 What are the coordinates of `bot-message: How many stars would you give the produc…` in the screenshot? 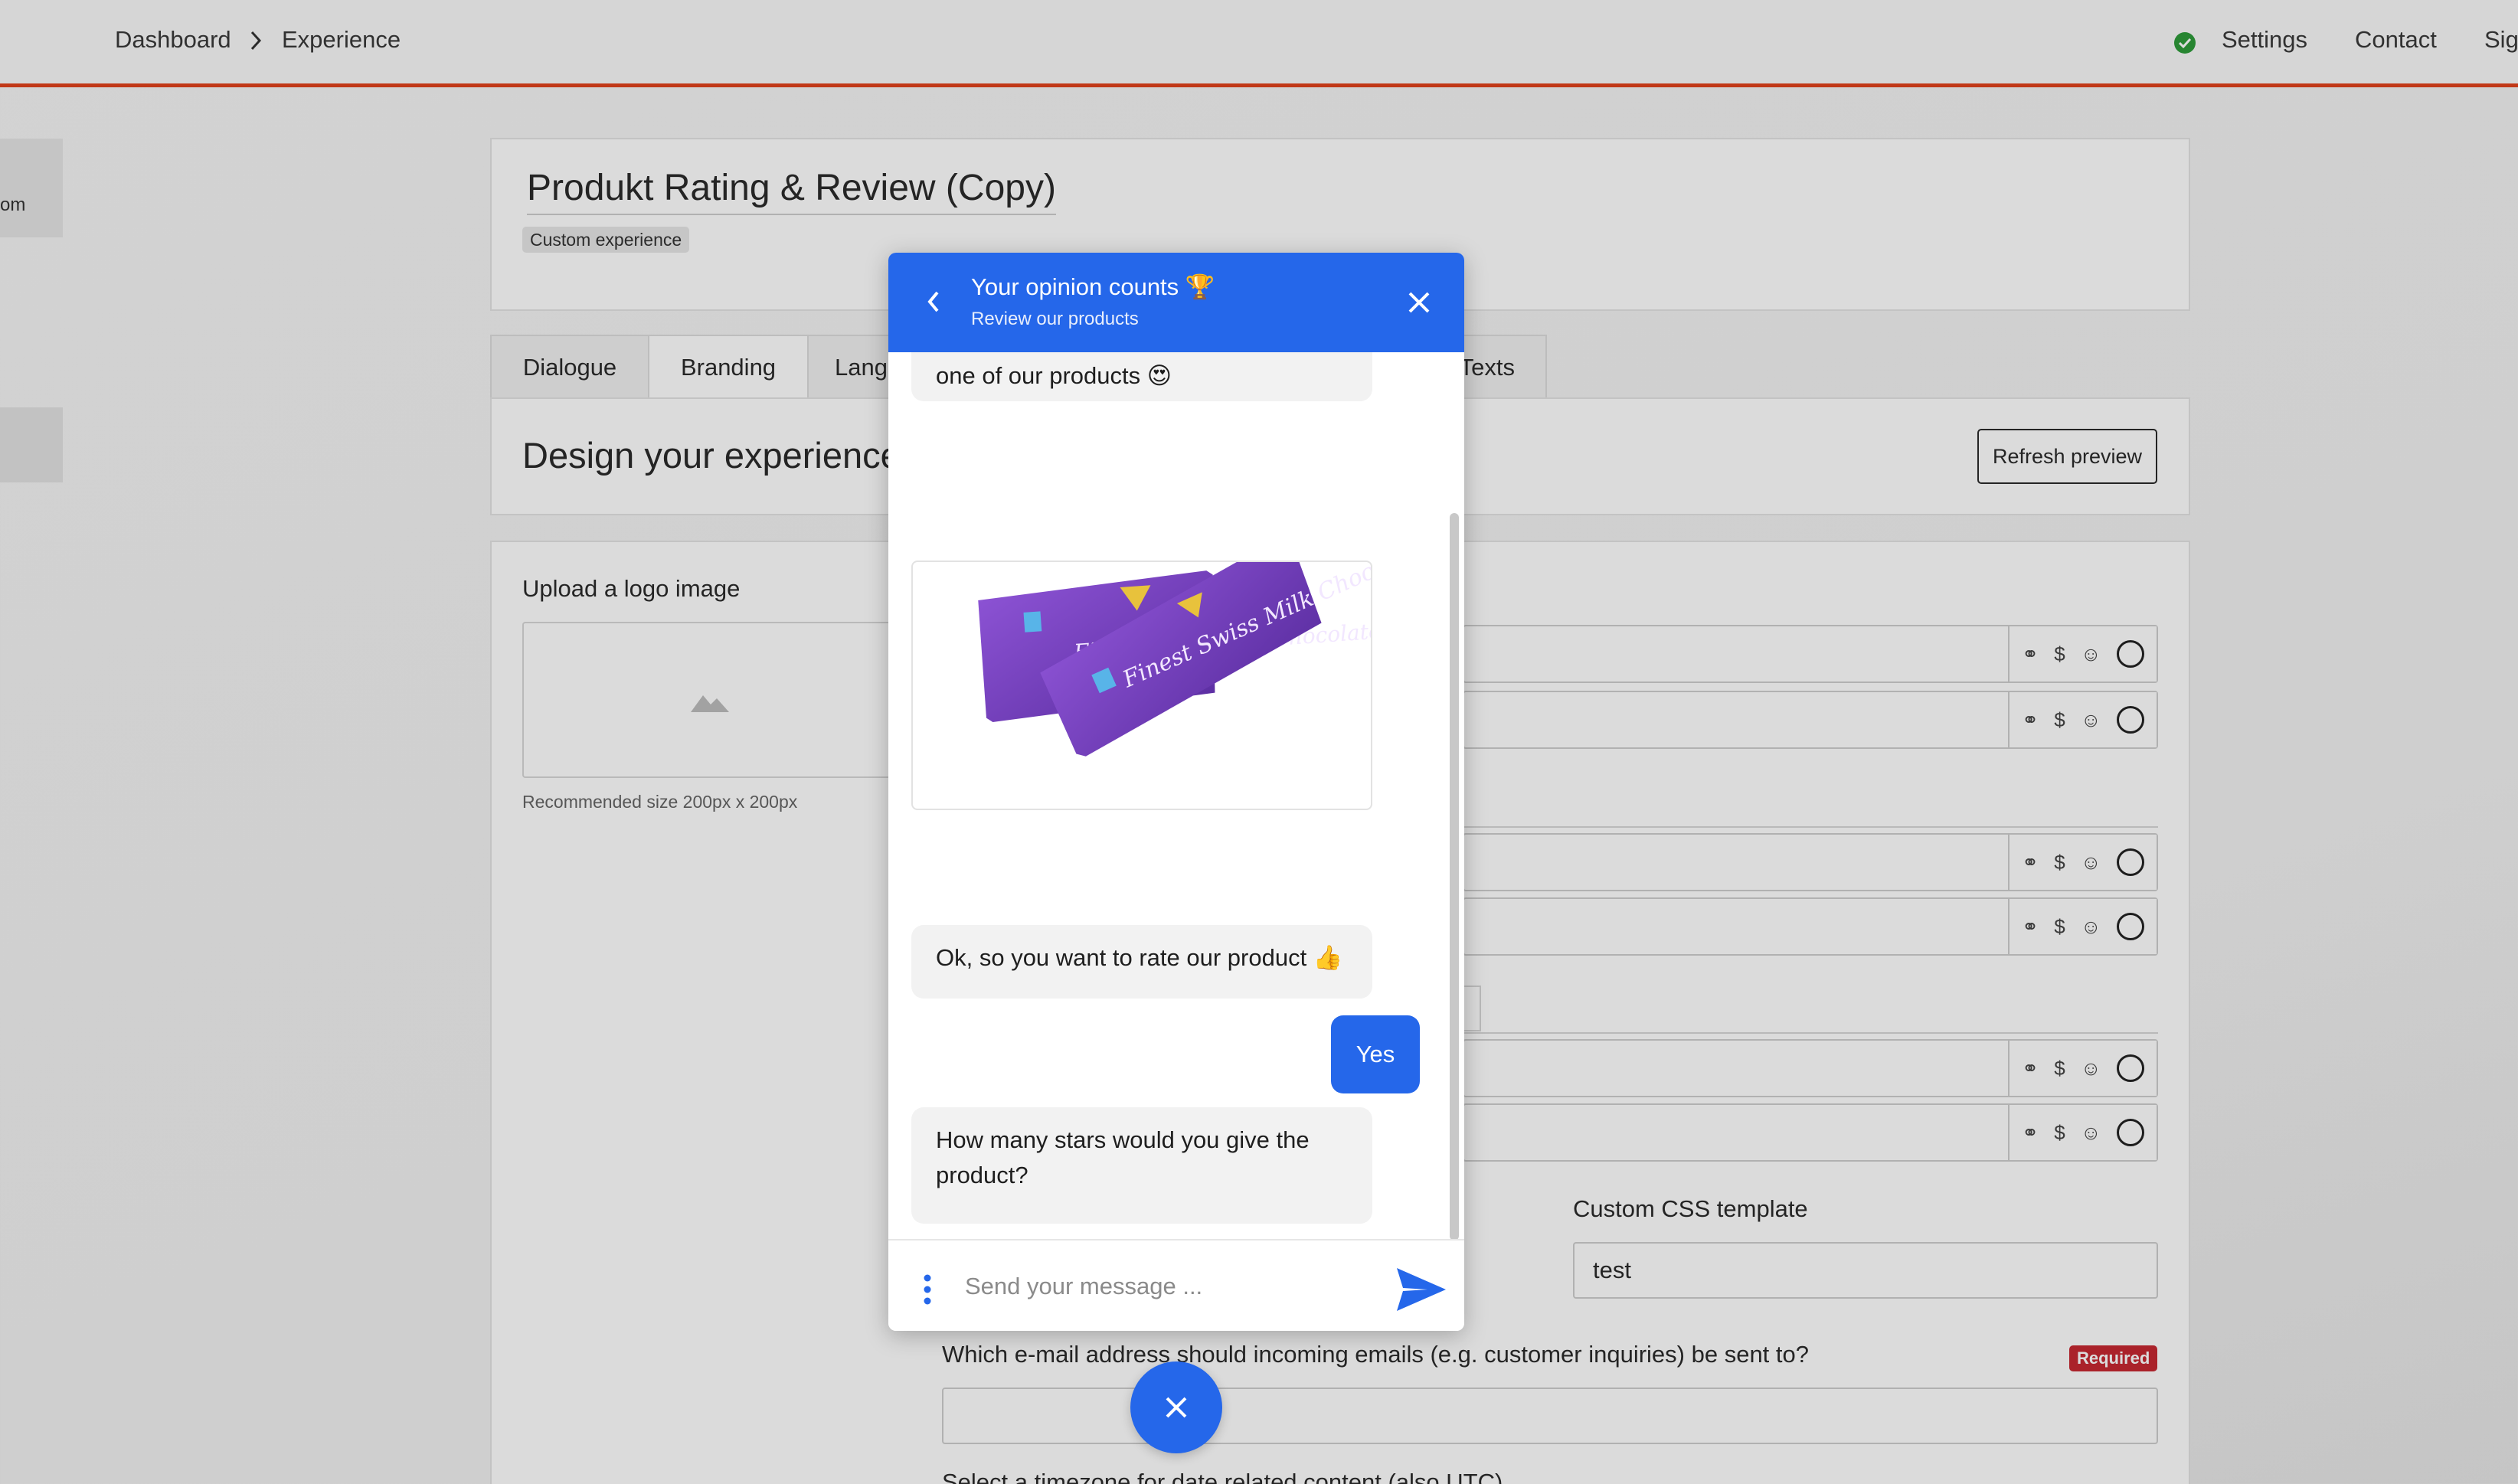 It's located at (1141, 1165).